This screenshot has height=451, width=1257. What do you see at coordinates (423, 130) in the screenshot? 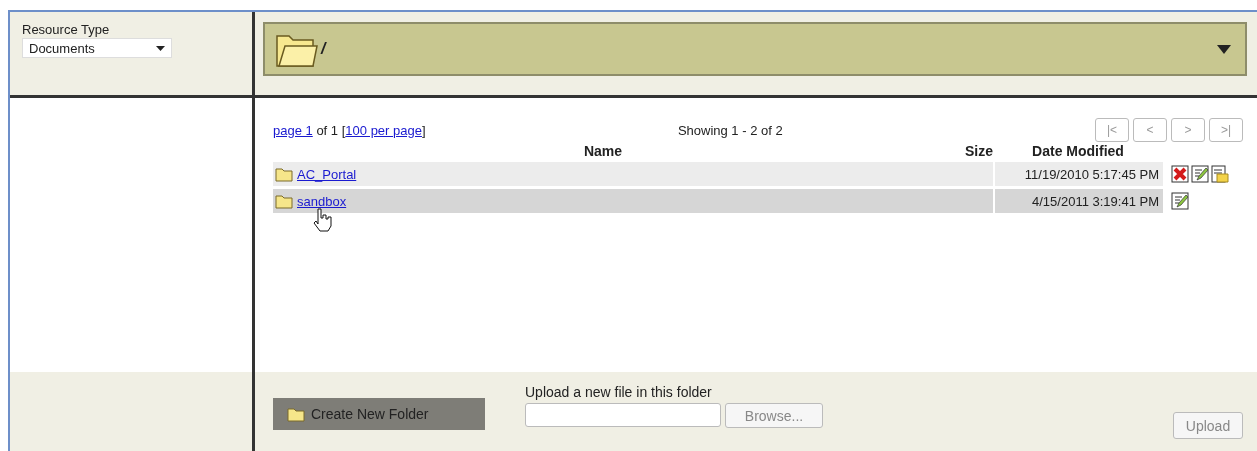
I see `bracket: ]` at bounding box center [423, 130].